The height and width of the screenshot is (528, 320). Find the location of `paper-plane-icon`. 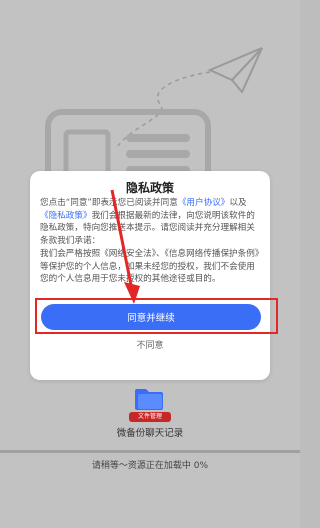

paper-plane-icon is located at coordinates (235, 70).